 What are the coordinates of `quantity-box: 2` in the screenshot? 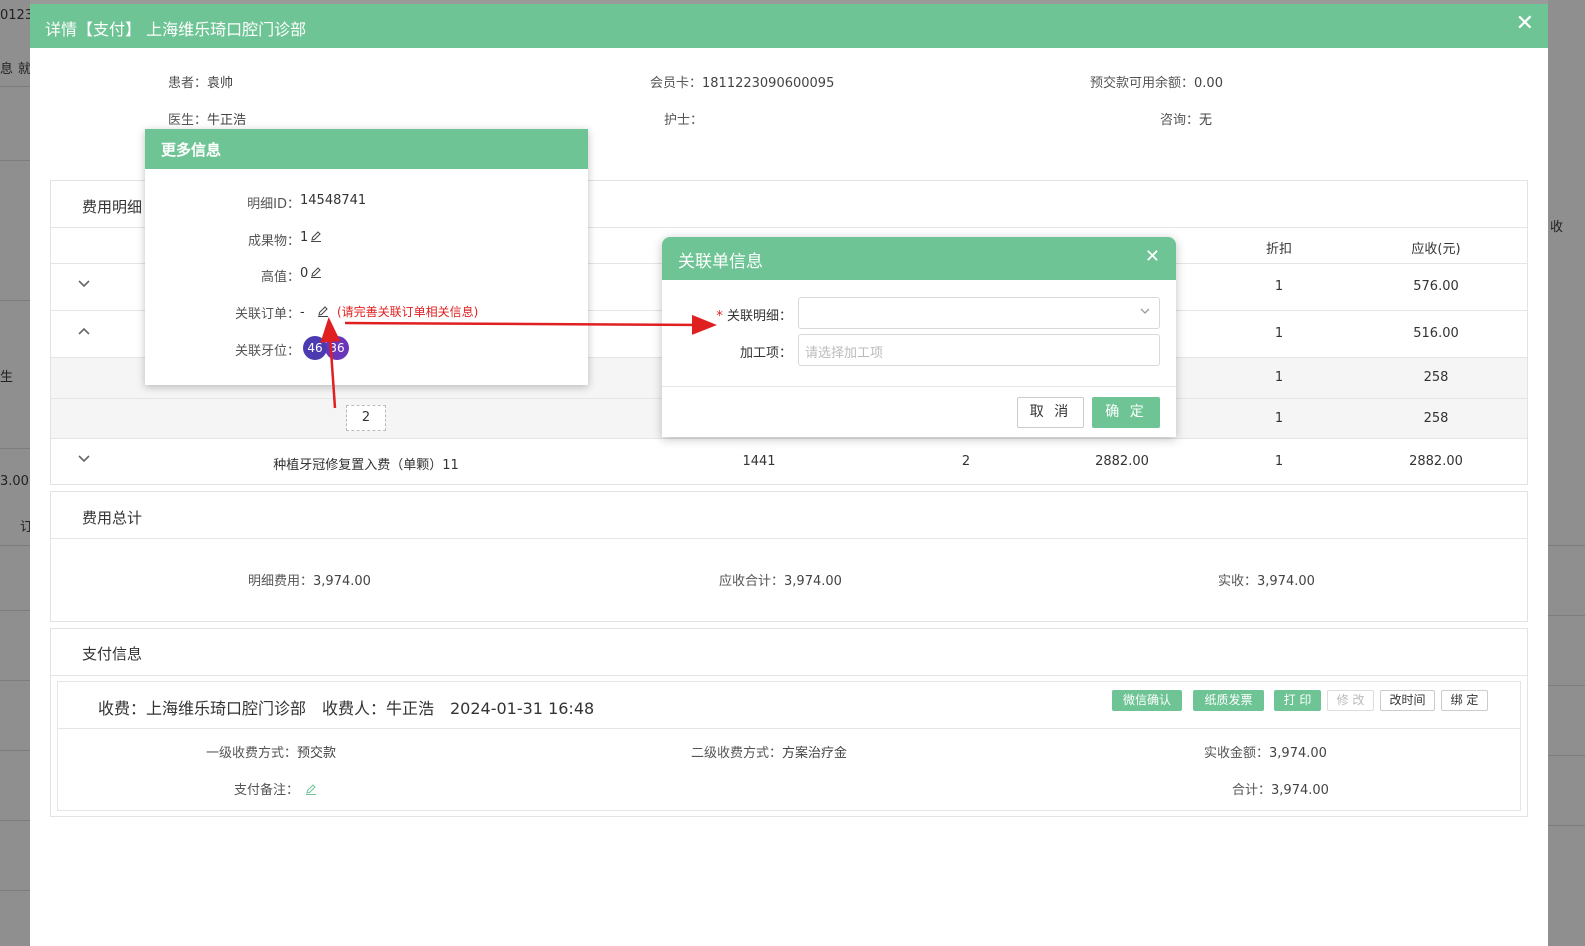 It's located at (366, 418).